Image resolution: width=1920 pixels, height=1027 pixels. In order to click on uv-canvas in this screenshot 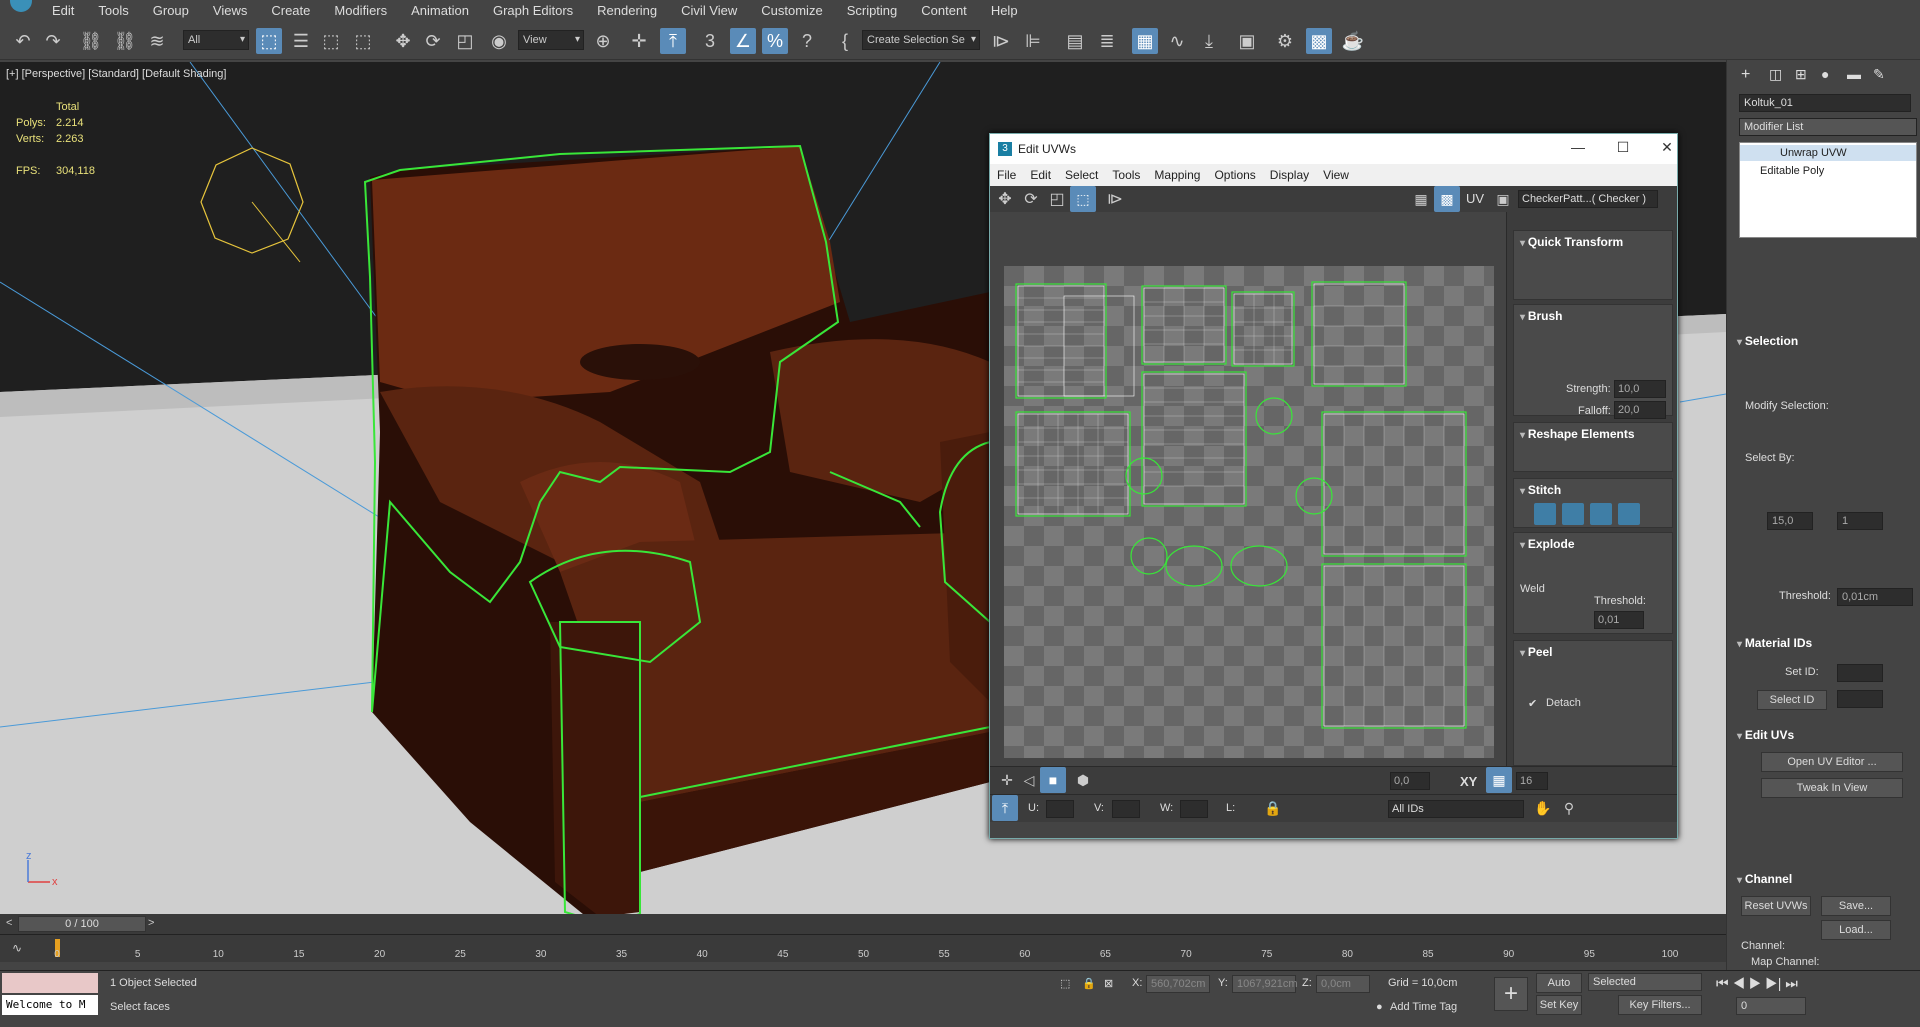, I will do `click(1249, 512)`.